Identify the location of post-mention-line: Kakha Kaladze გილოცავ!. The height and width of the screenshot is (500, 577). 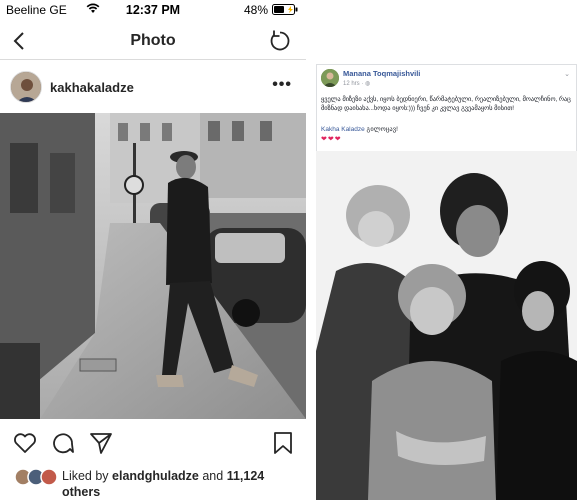
(359, 129).